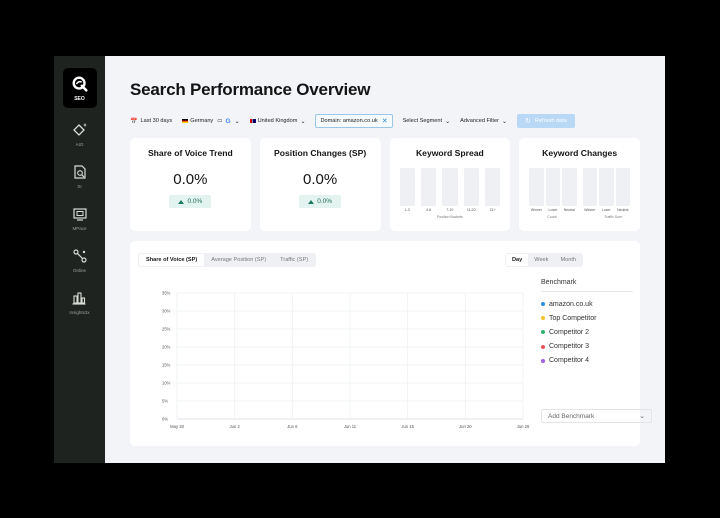  What do you see at coordinates (349, 121) in the screenshot?
I see `domain-label: Domain: amazon.co.uk` at bounding box center [349, 121].